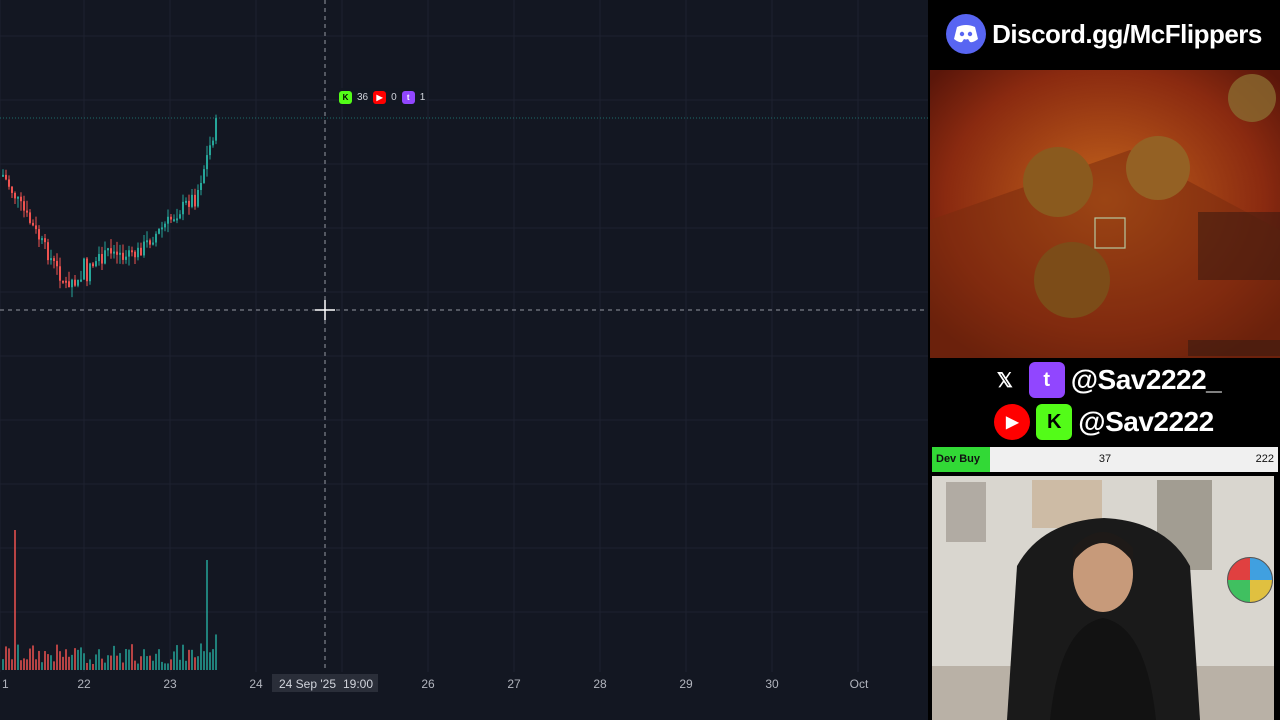  I want to click on x-tick-label: 22, so click(84, 684).